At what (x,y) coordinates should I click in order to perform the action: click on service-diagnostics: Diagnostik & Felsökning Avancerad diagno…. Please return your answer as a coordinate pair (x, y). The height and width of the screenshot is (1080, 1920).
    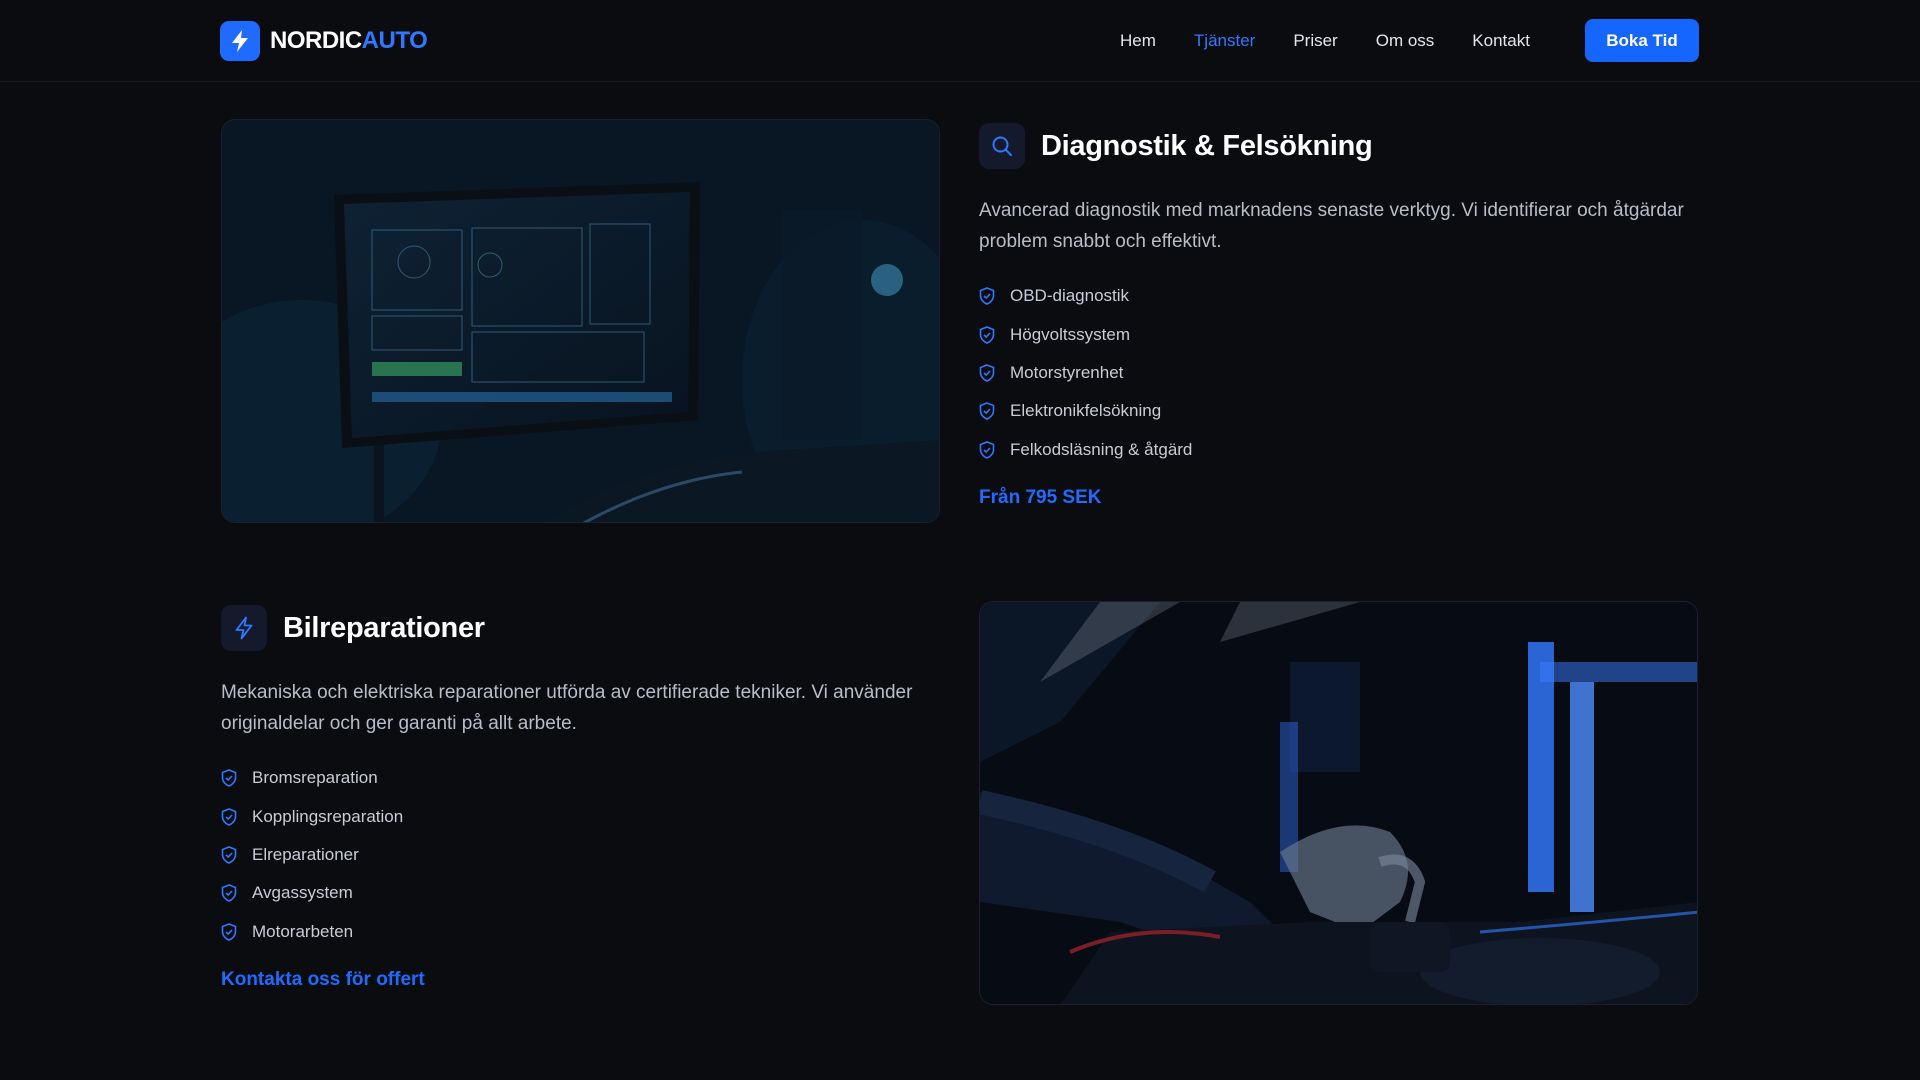
    Looking at the image, I should click on (1339, 316).